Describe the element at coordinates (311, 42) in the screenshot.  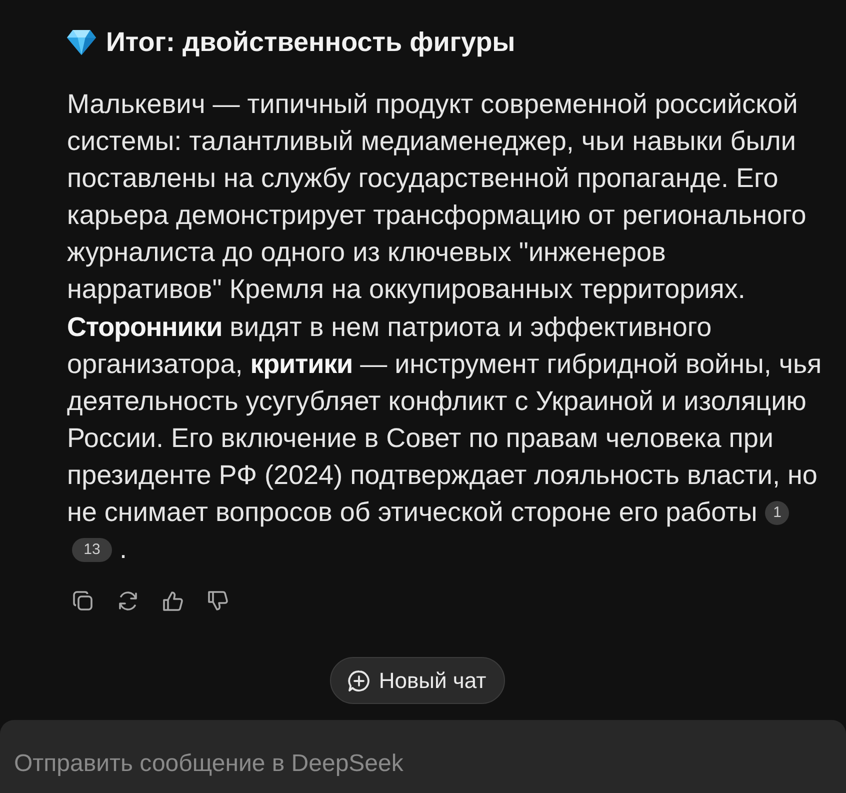
I see `section-heading: Итог: двойственность фигуры` at that location.